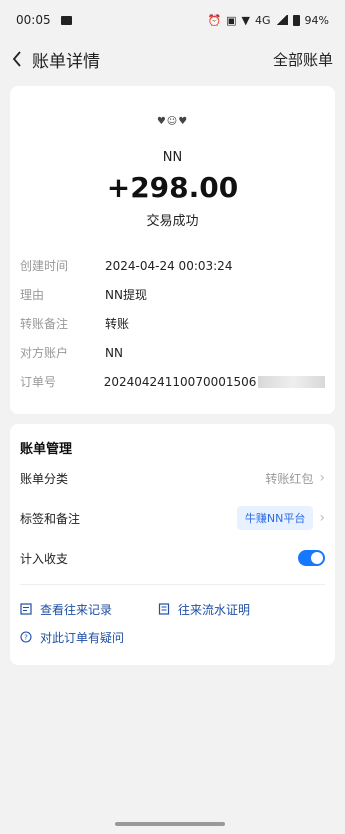 This screenshot has height=834, width=345. Describe the element at coordinates (281, 20) in the screenshot. I see `signal-icon` at that location.